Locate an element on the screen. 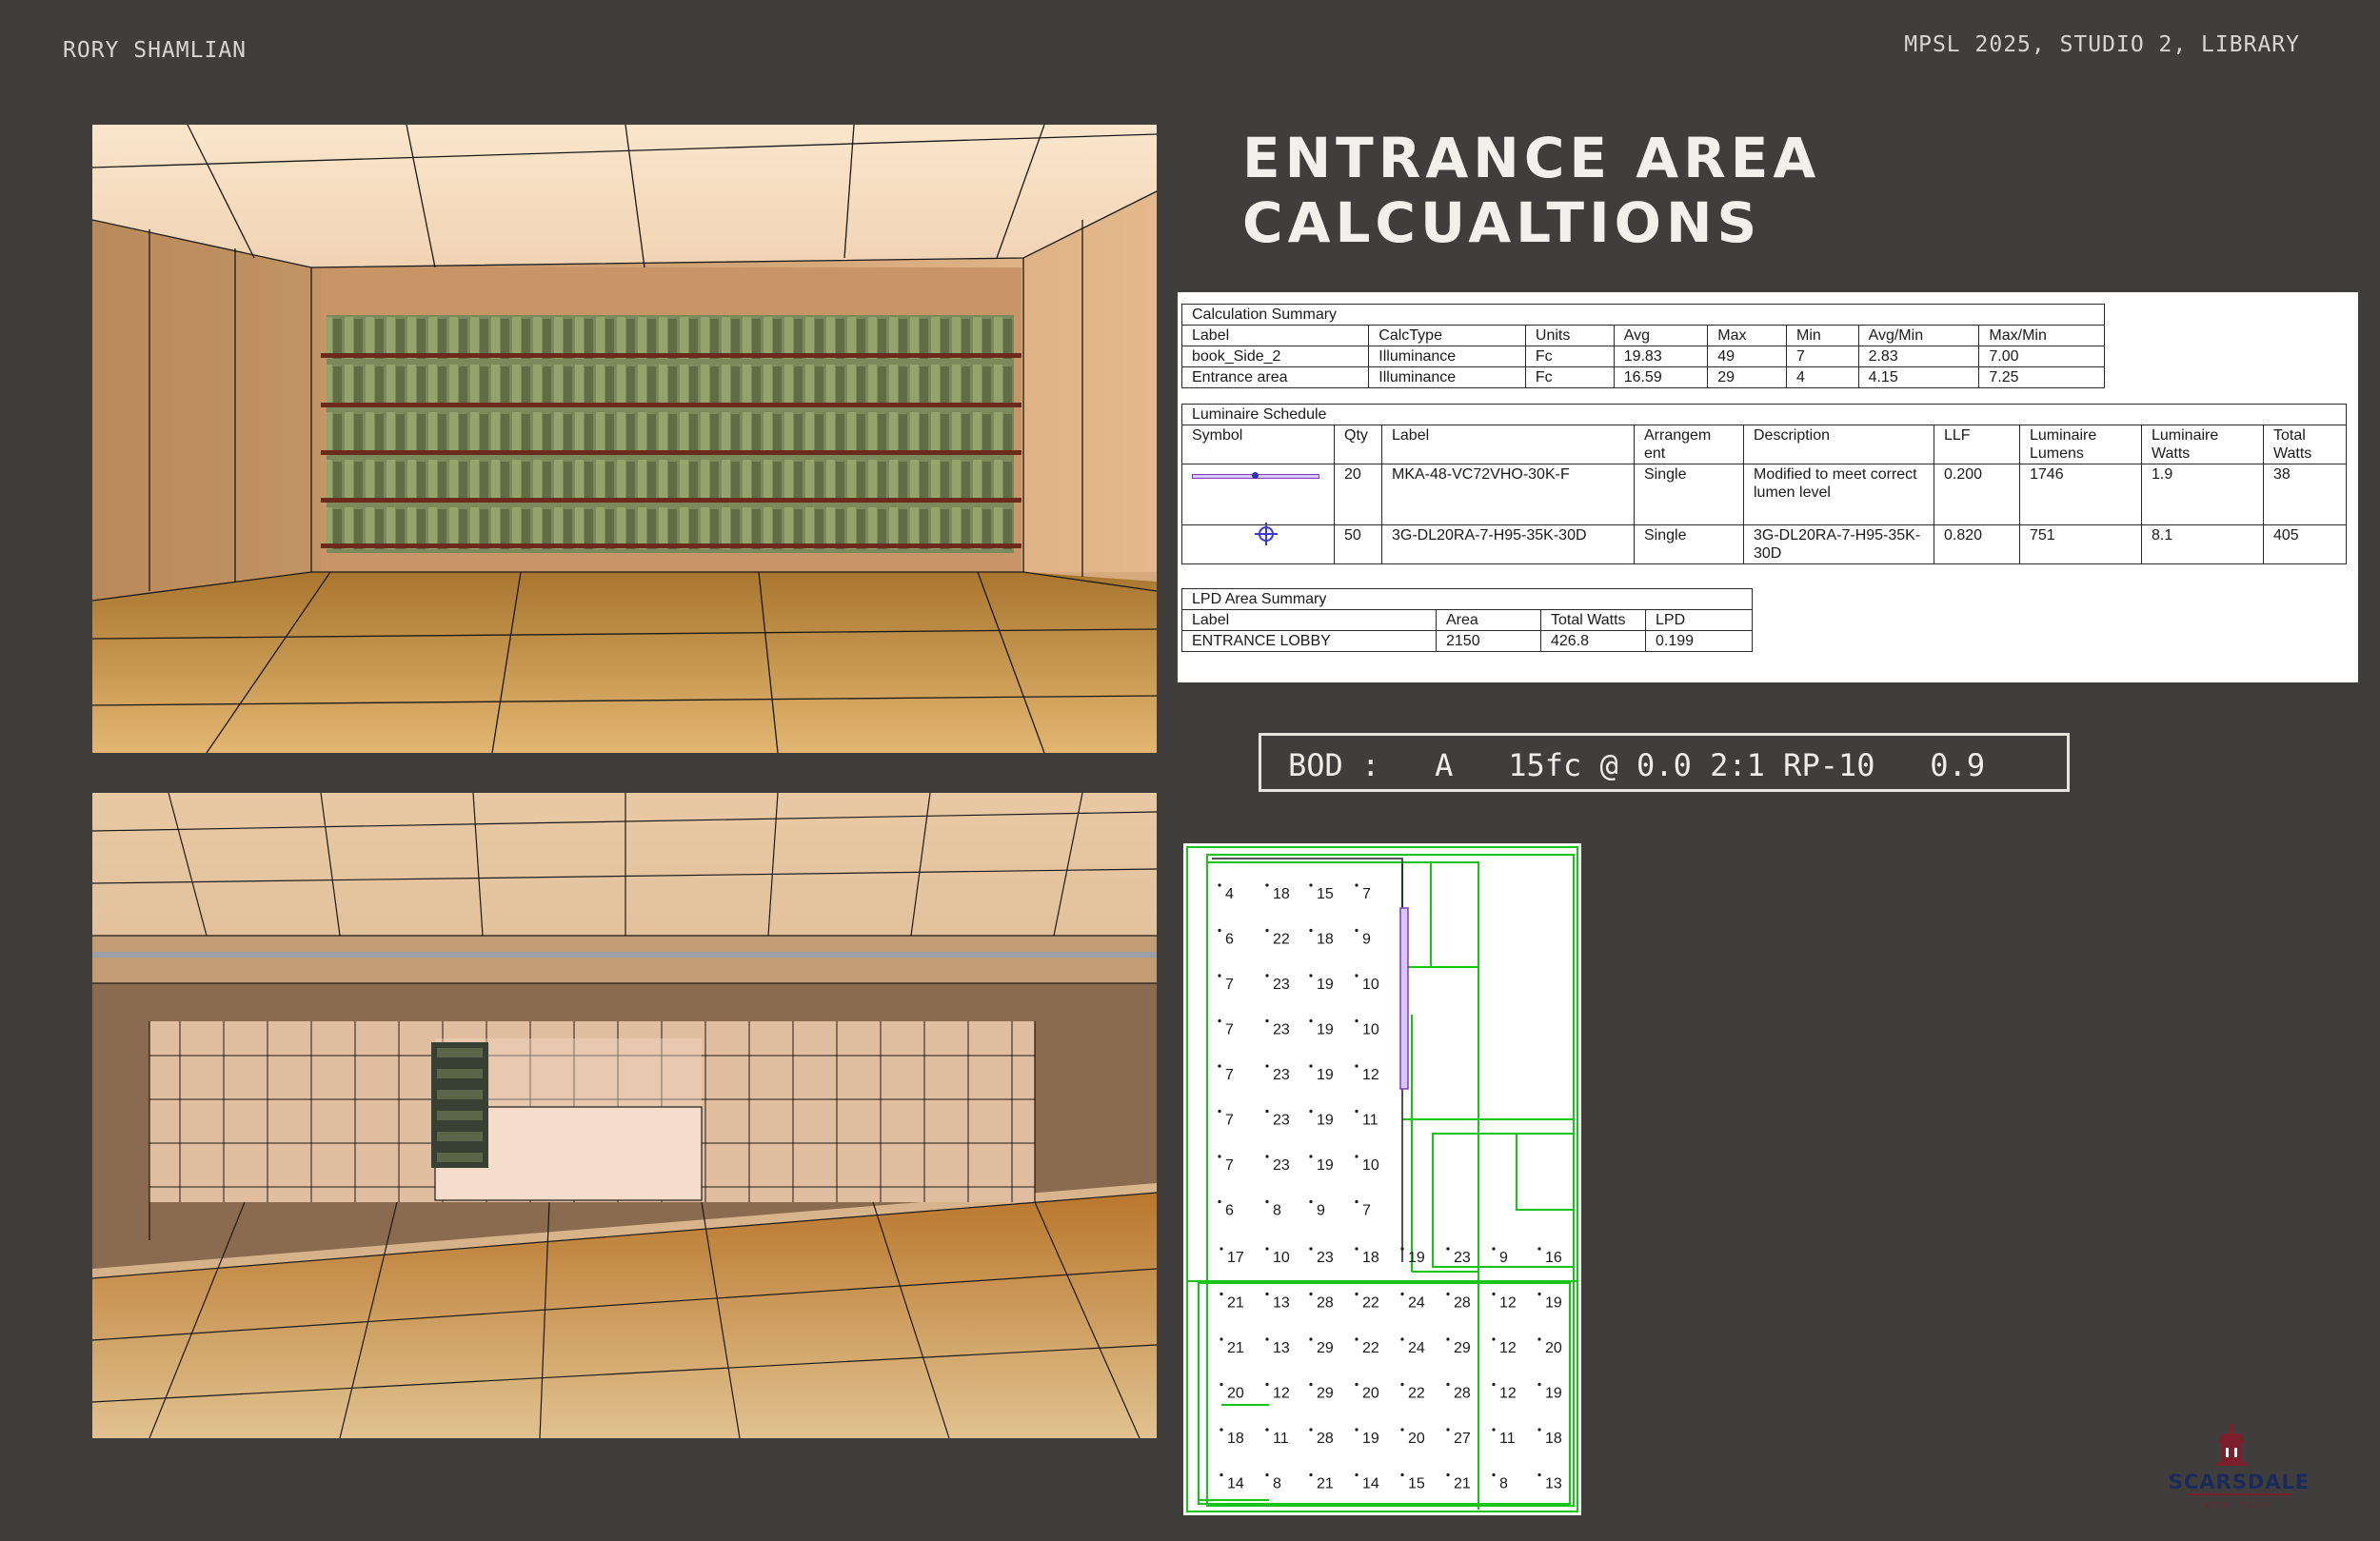 The height and width of the screenshot is (1541, 2380). column-header: Max/Min is located at coordinates (2042, 335).